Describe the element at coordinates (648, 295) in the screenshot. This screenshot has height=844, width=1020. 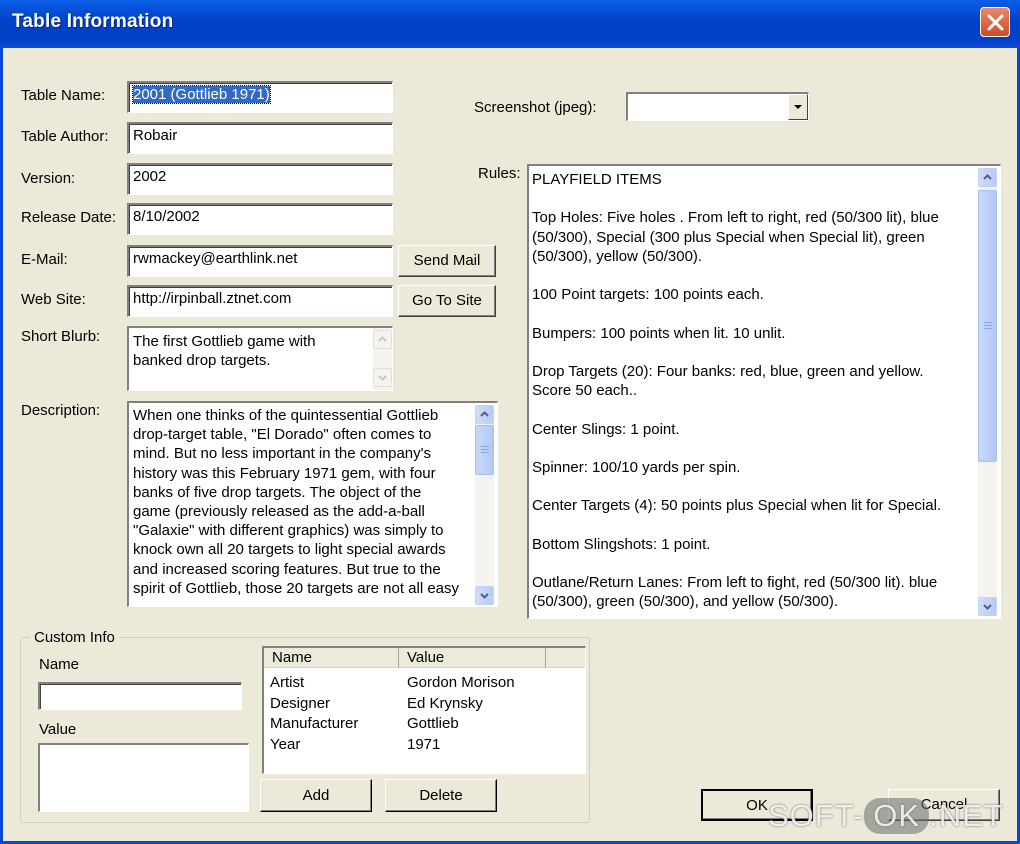
I see `rules-line: 100 Point targets: 100 points each.` at that location.